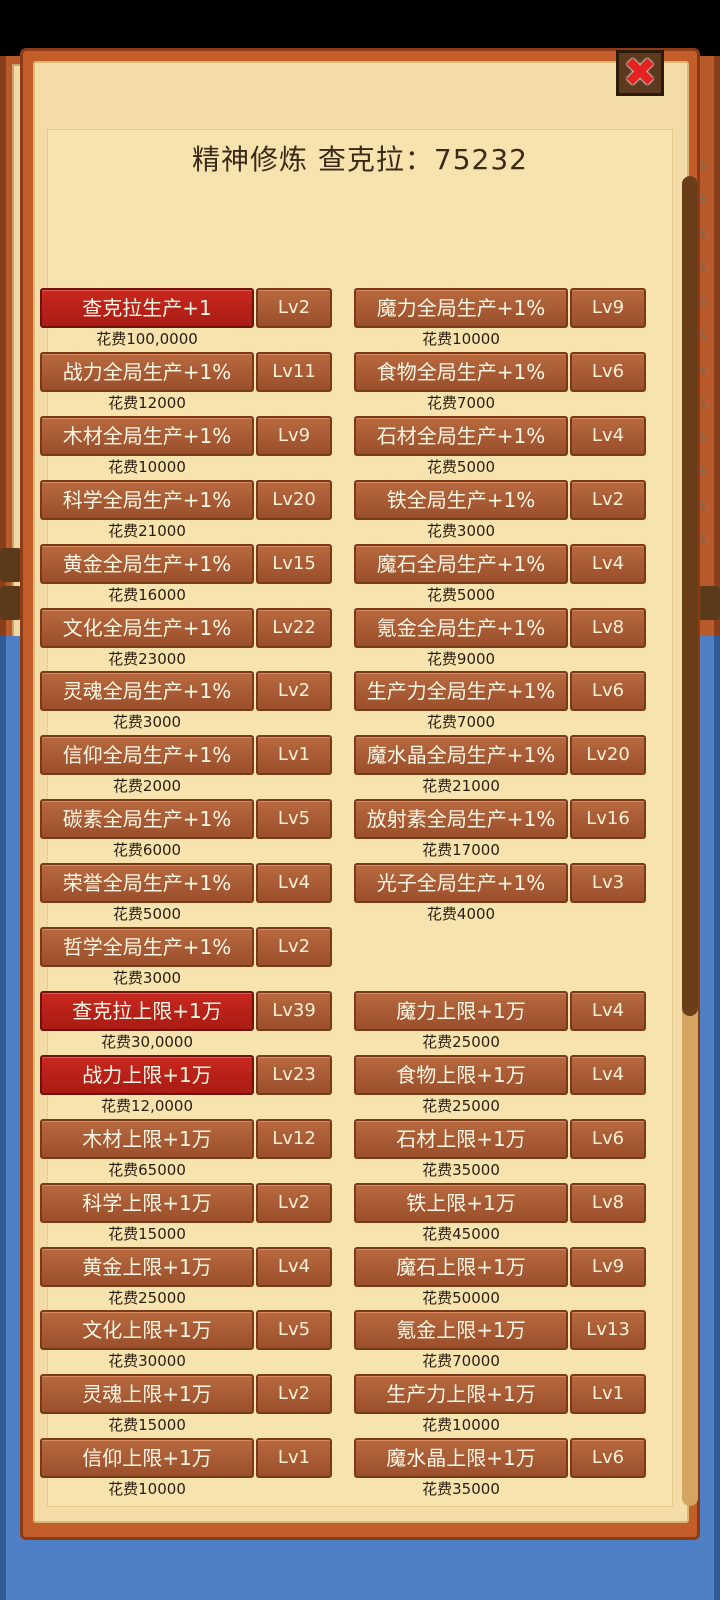 The image size is (720, 1600). I want to click on skill-upgrade-button: 食物全局生产+1%, so click(461, 372).